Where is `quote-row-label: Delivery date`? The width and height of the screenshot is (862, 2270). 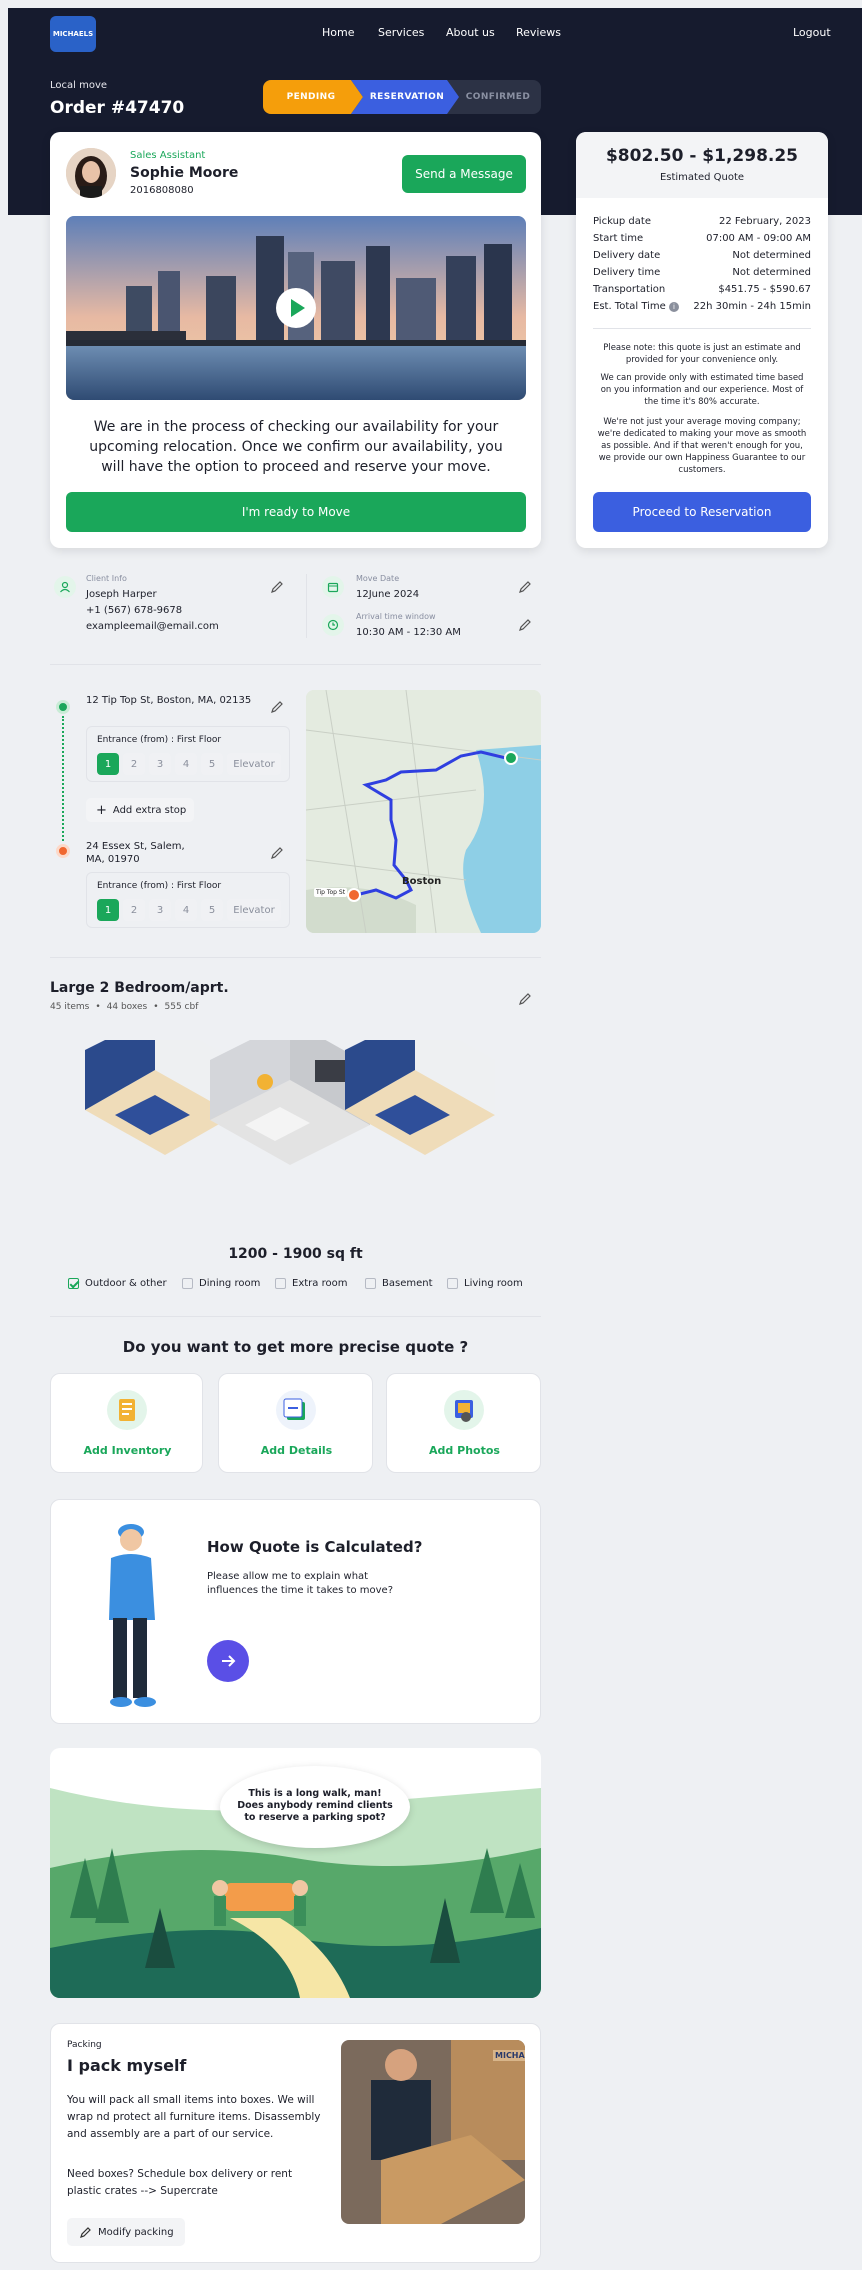
quote-row-label: Delivery date is located at coordinates (627, 255).